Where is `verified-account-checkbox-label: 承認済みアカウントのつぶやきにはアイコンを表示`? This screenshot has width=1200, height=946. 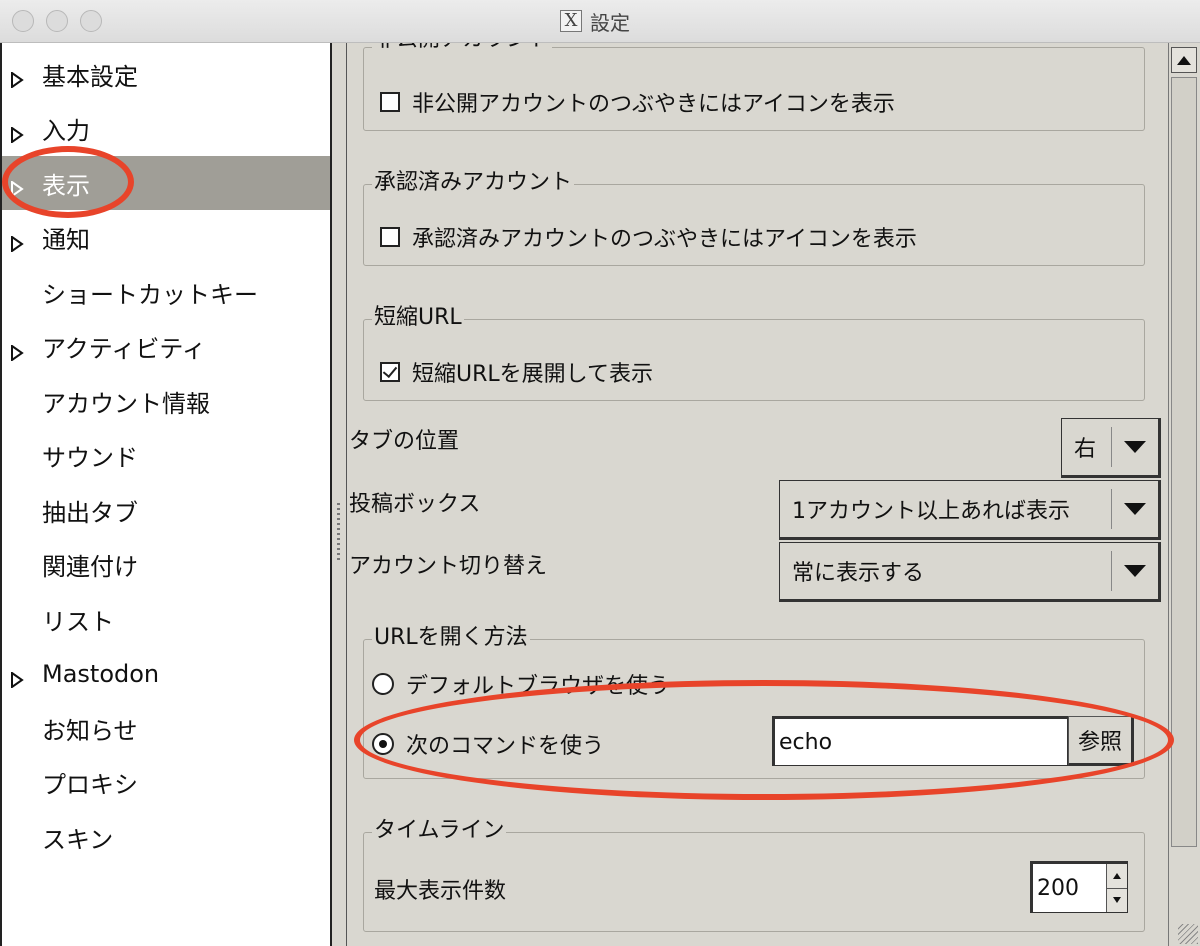
verified-account-checkbox-label: 承認済みアカウントのつぶやきにはアイコンを表示 is located at coordinates (664, 239).